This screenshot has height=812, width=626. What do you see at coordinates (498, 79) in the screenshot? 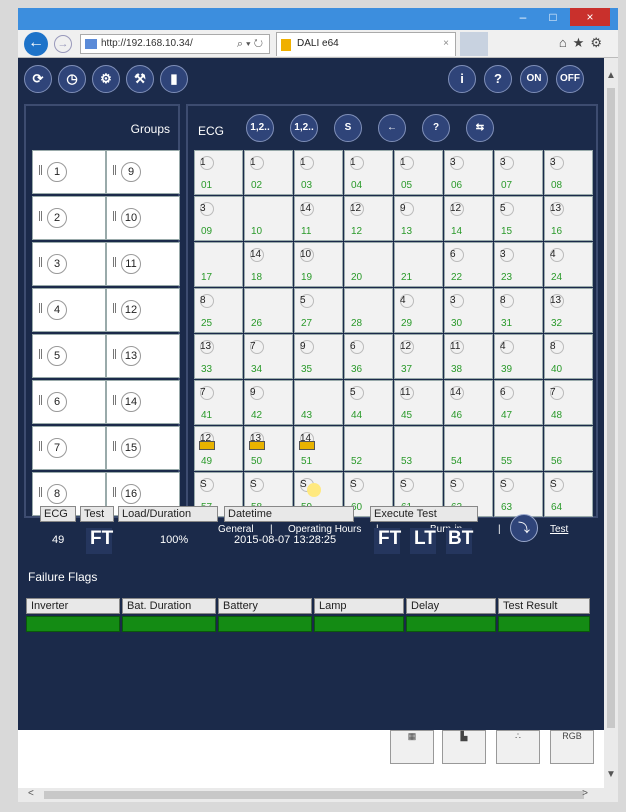
I see `lamp-query-button: ?` at bounding box center [498, 79].